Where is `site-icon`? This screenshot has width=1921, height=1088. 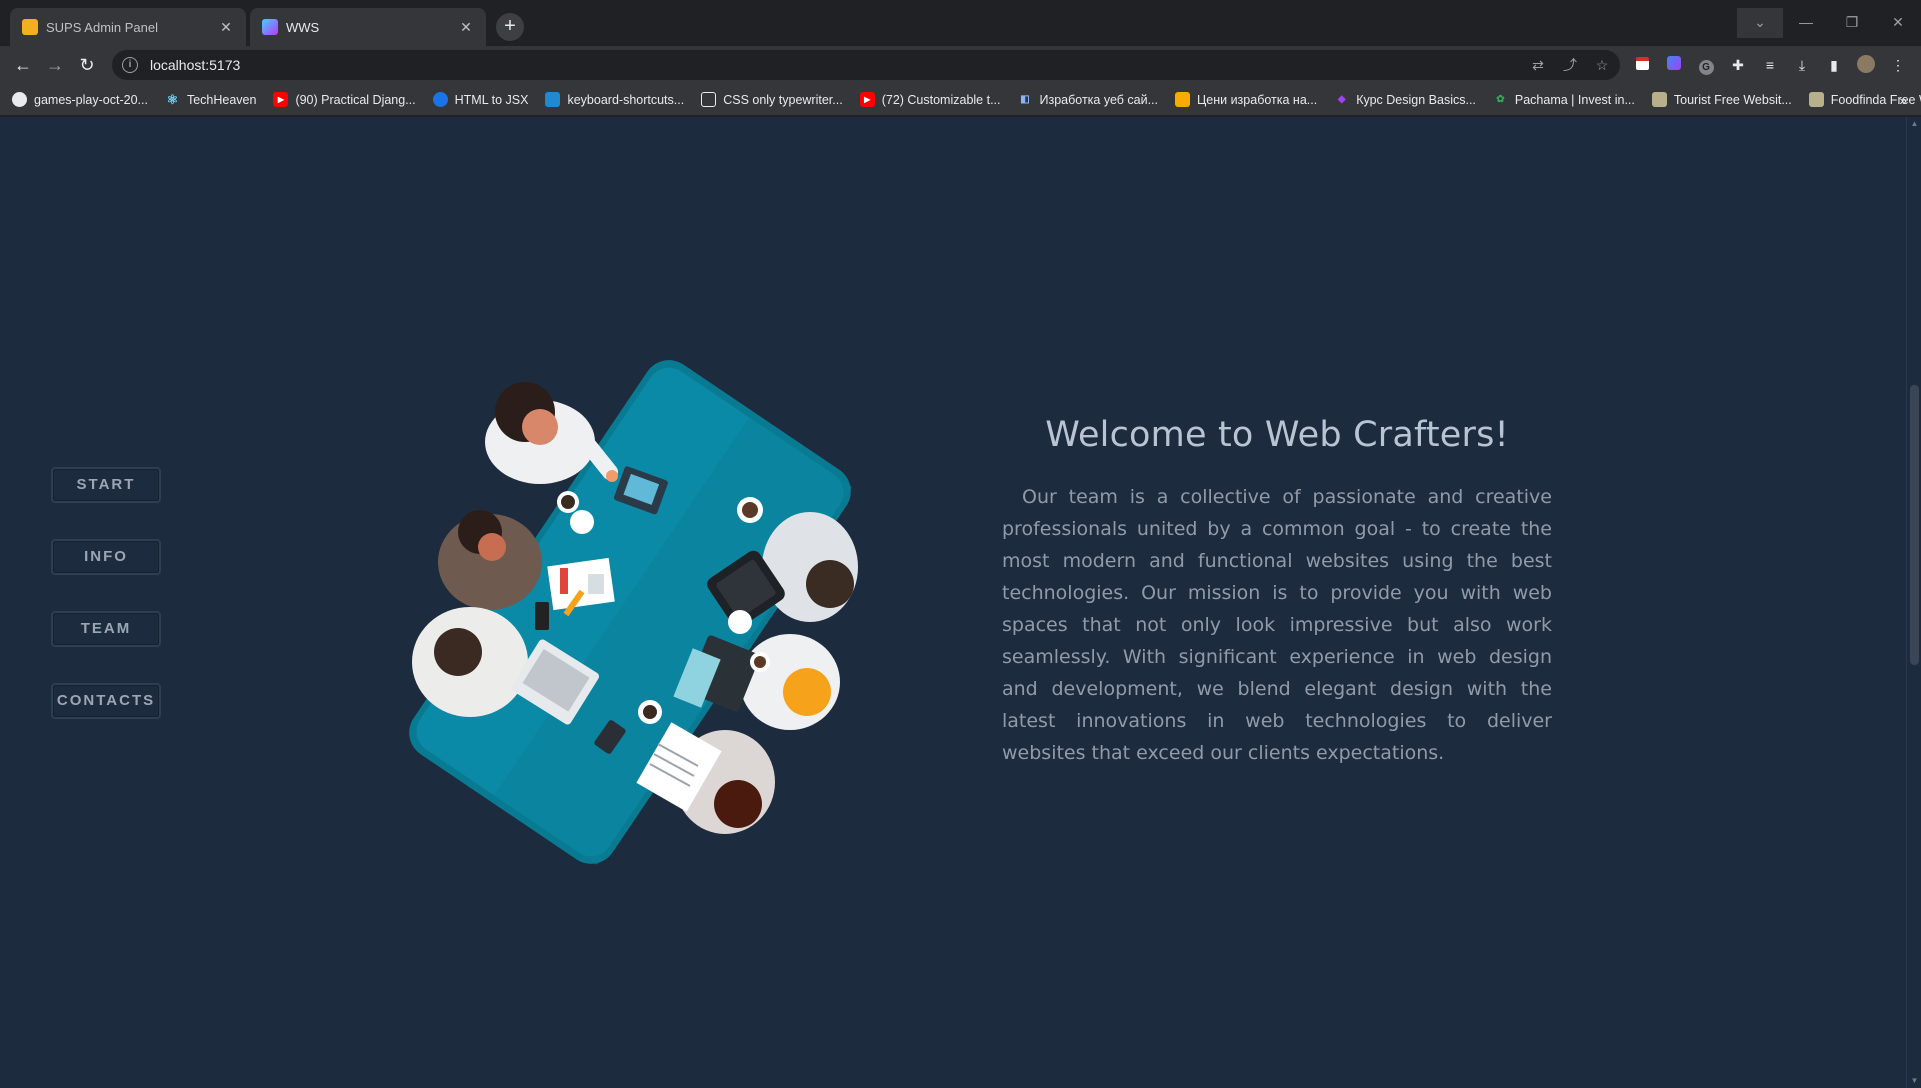
site-icon is located at coordinates (1183, 99).